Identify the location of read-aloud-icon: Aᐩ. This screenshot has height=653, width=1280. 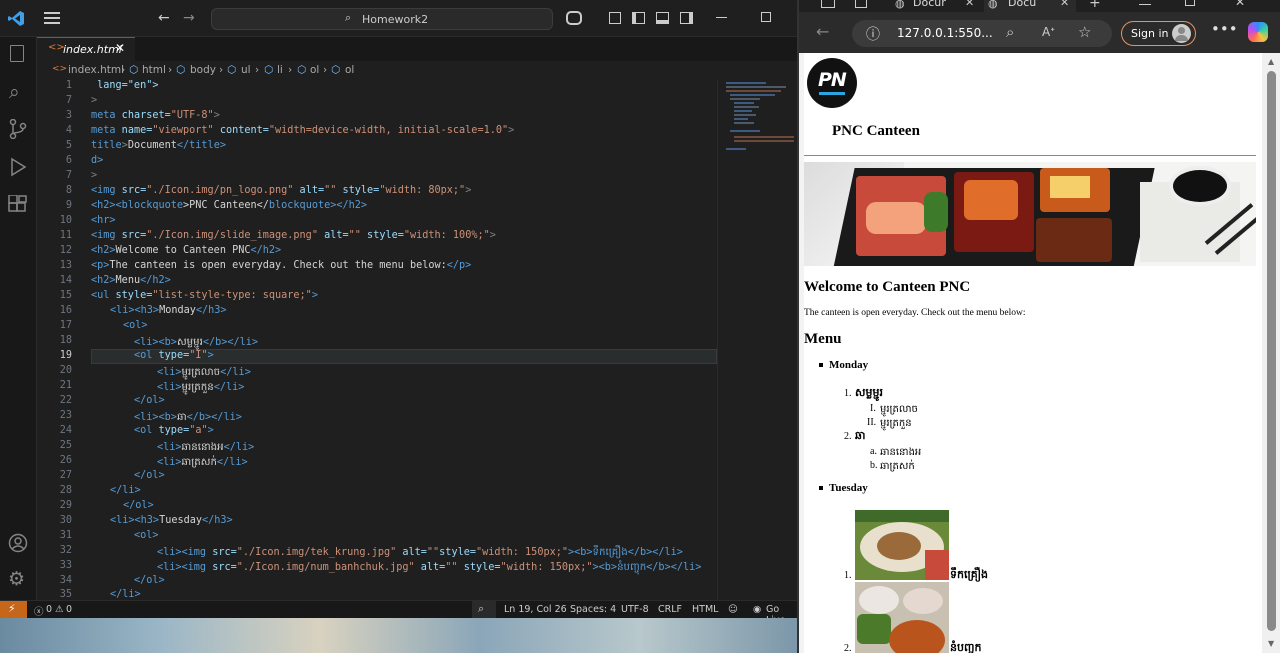
(1048, 32).